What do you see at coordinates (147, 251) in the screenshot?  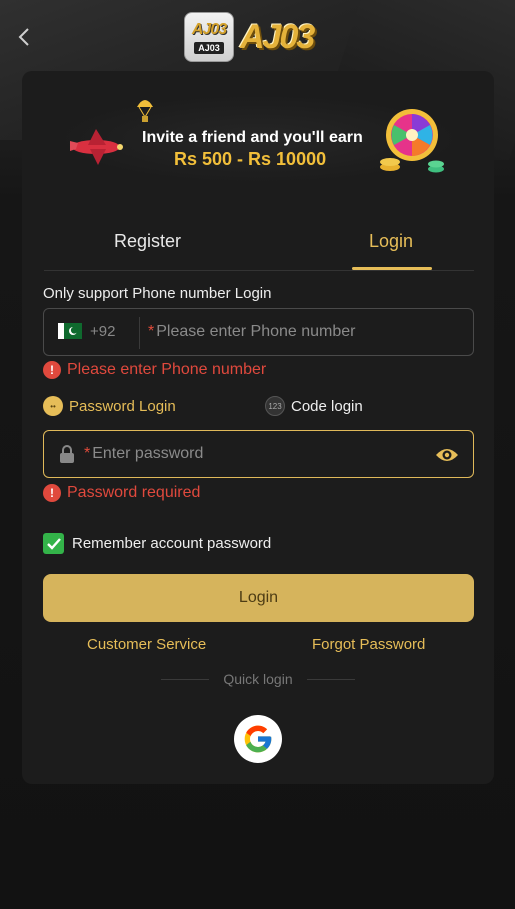 I see `tab-register: Register` at bounding box center [147, 251].